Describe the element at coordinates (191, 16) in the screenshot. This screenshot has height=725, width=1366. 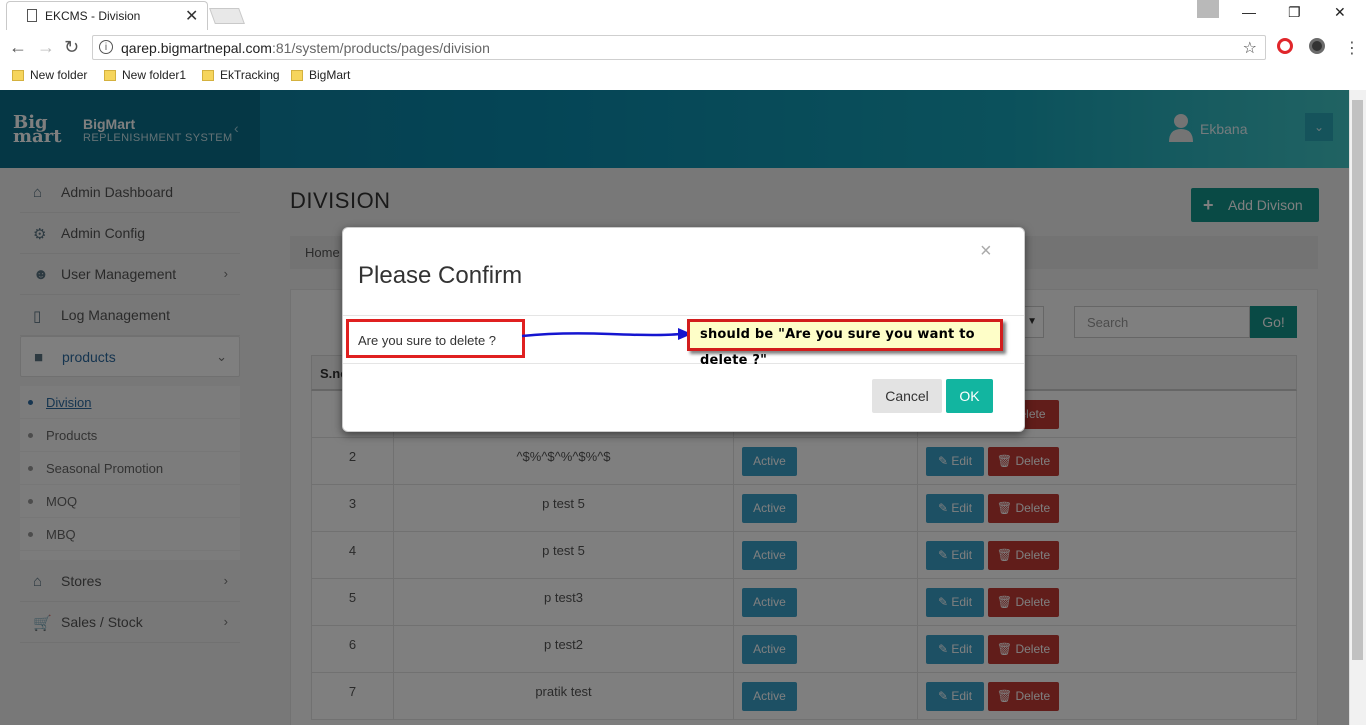
I see `close-tab-icon: ✕` at that location.